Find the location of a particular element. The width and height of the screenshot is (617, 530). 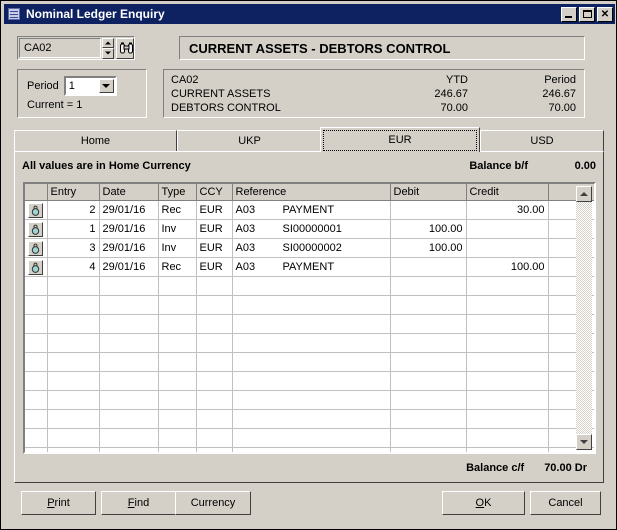

account-code-spinner is located at coordinates (108, 48).